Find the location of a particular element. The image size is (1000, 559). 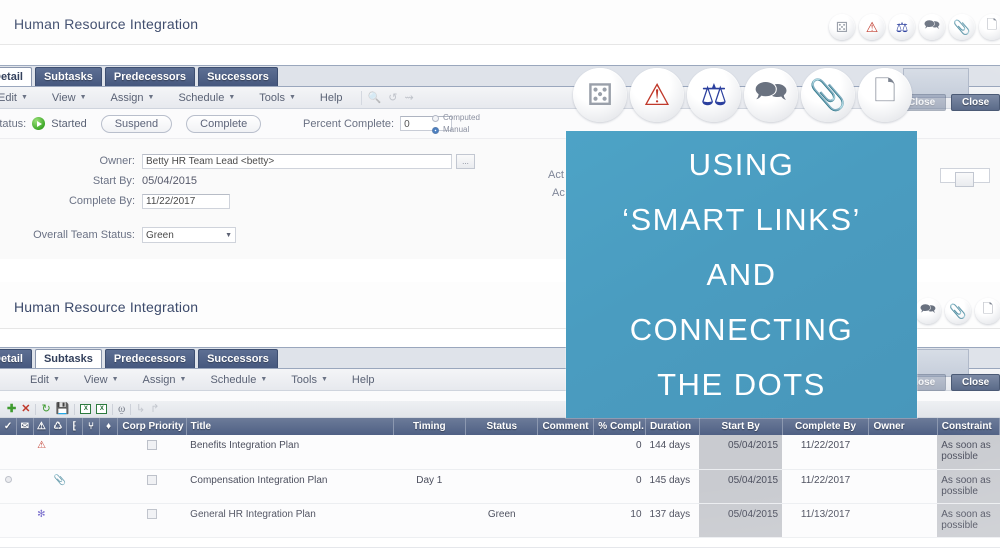

scales-balance-icon: ⚖ is located at coordinates (902, 26).